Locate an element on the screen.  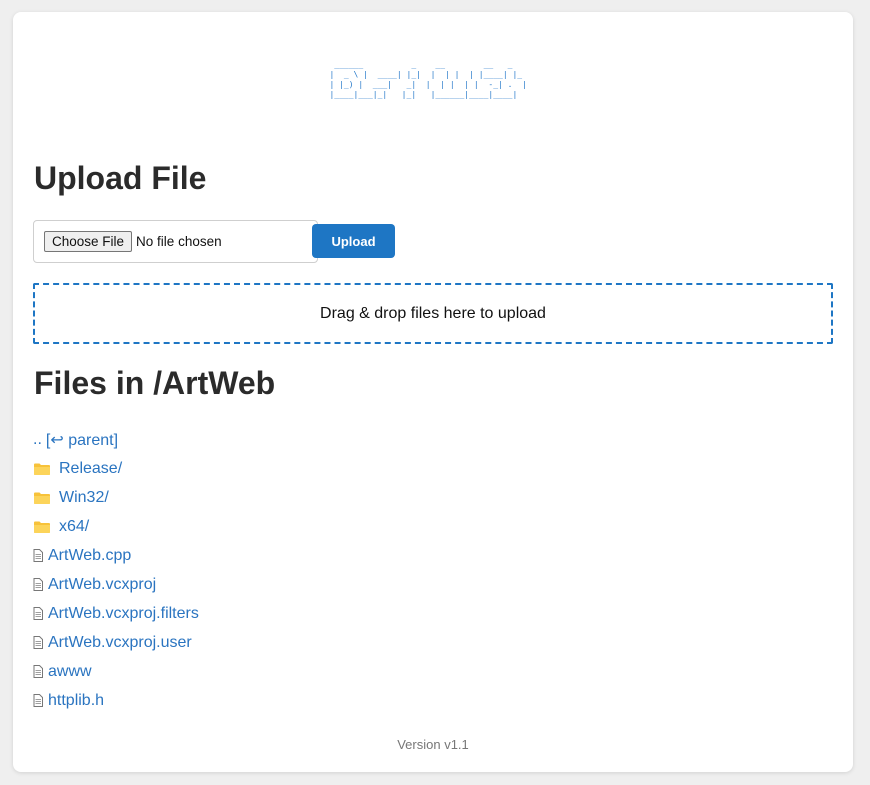
file-link: awww is located at coordinates (70, 672).